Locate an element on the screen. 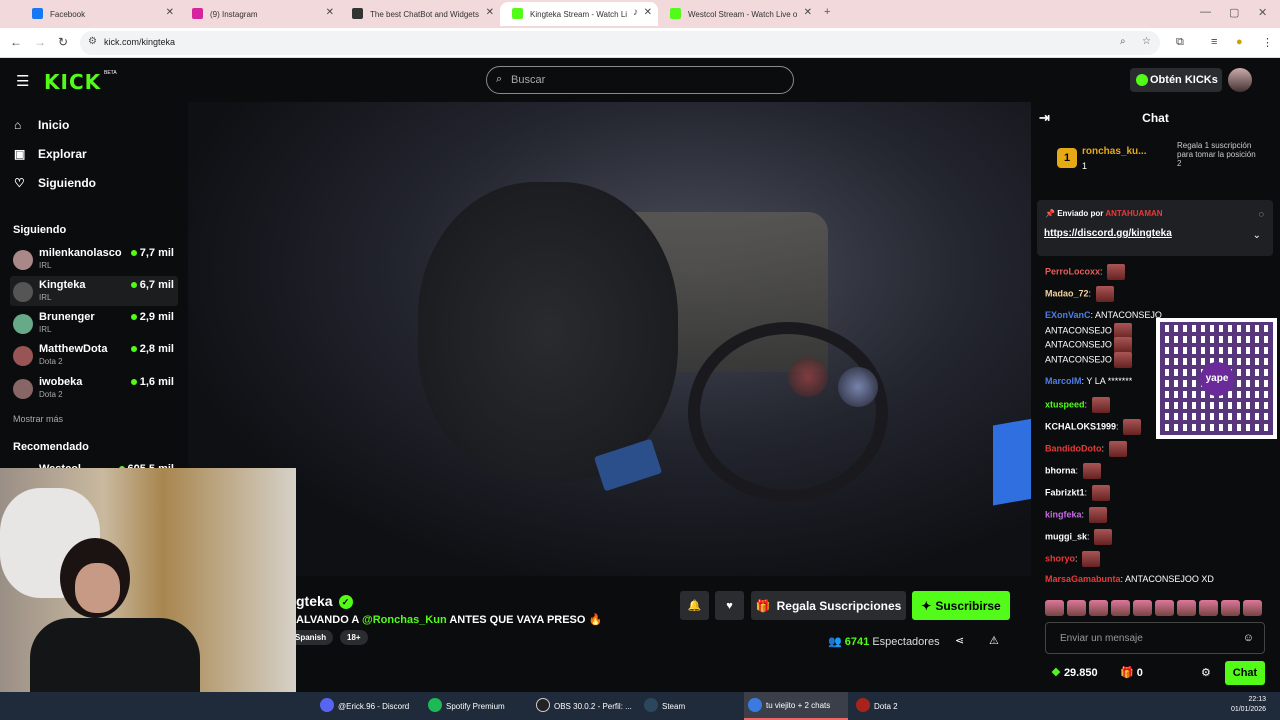 Image resolution: width=1280 pixels, height=720 pixels. taskbar-item: Dota 2 is located at coordinates (904, 706).